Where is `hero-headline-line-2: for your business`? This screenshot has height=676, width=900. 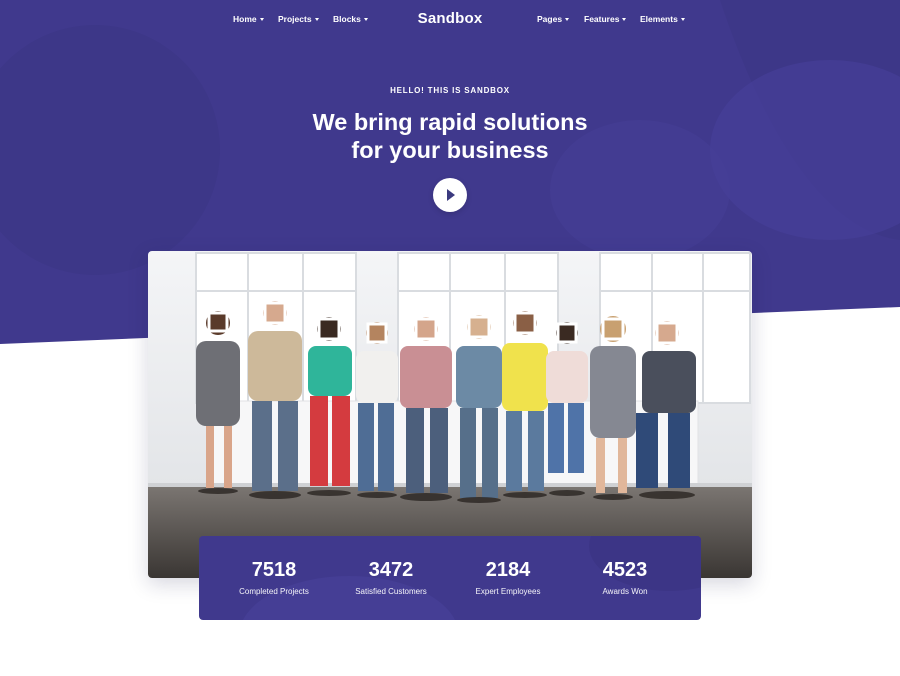
hero-headline-line-2: for your business is located at coordinates (450, 150).